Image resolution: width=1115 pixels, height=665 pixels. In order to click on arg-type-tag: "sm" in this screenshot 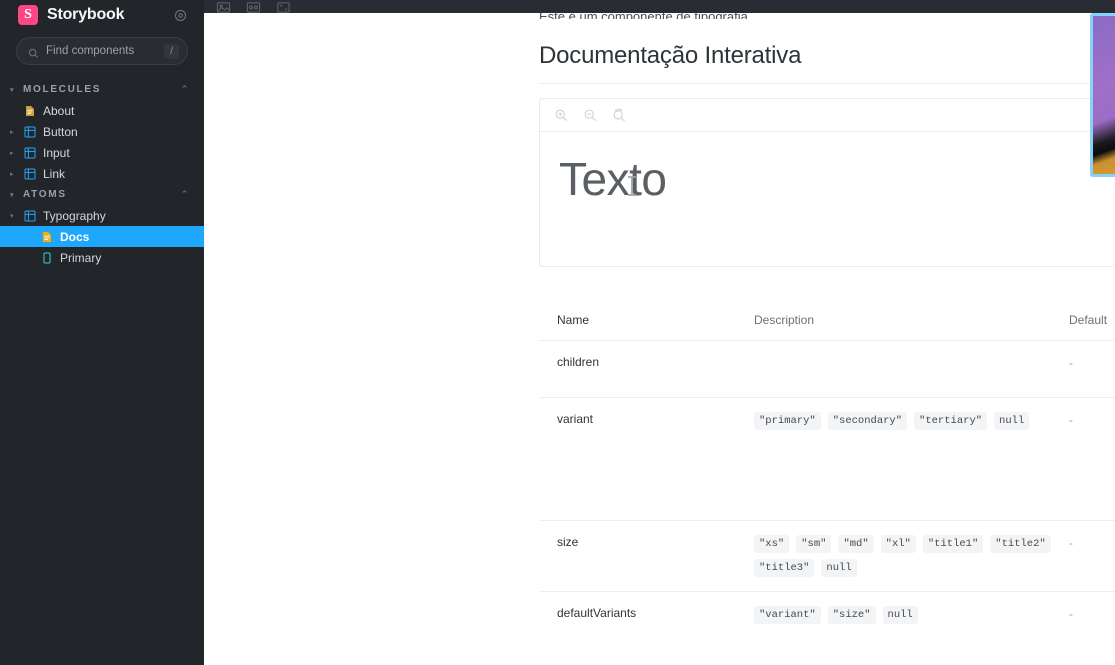, I will do `click(814, 544)`.